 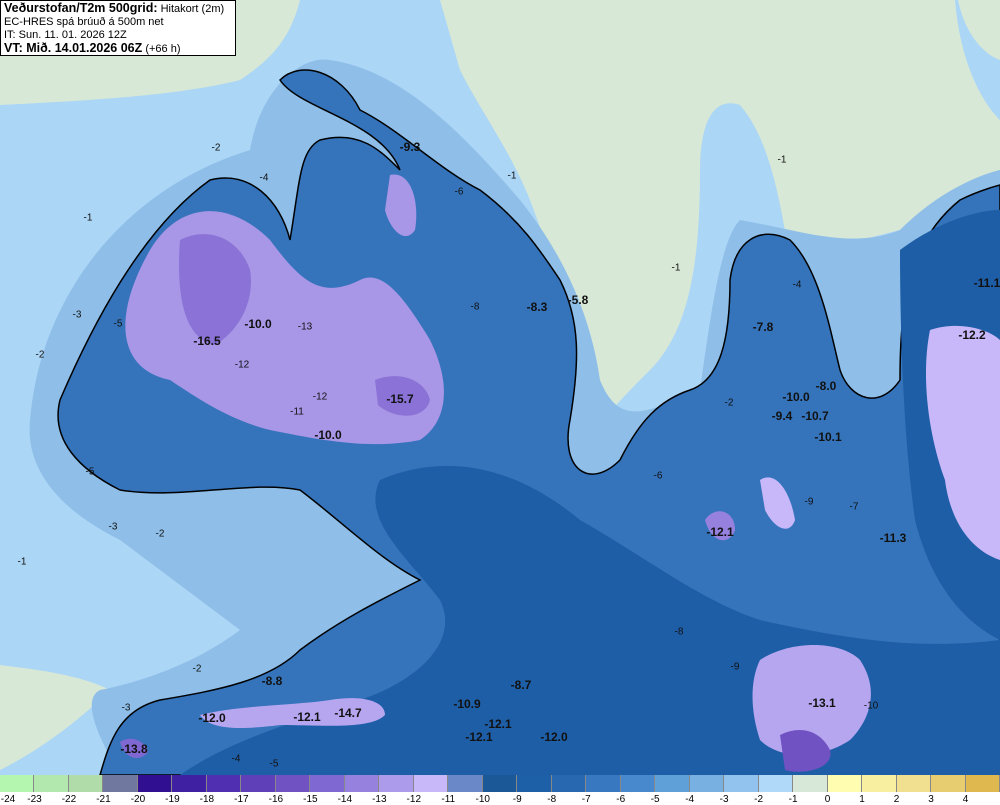 What do you see at coordinates (400, 399) in the screenshot?
I see `temp-label: -15.7` at bounding box center [400, 399].